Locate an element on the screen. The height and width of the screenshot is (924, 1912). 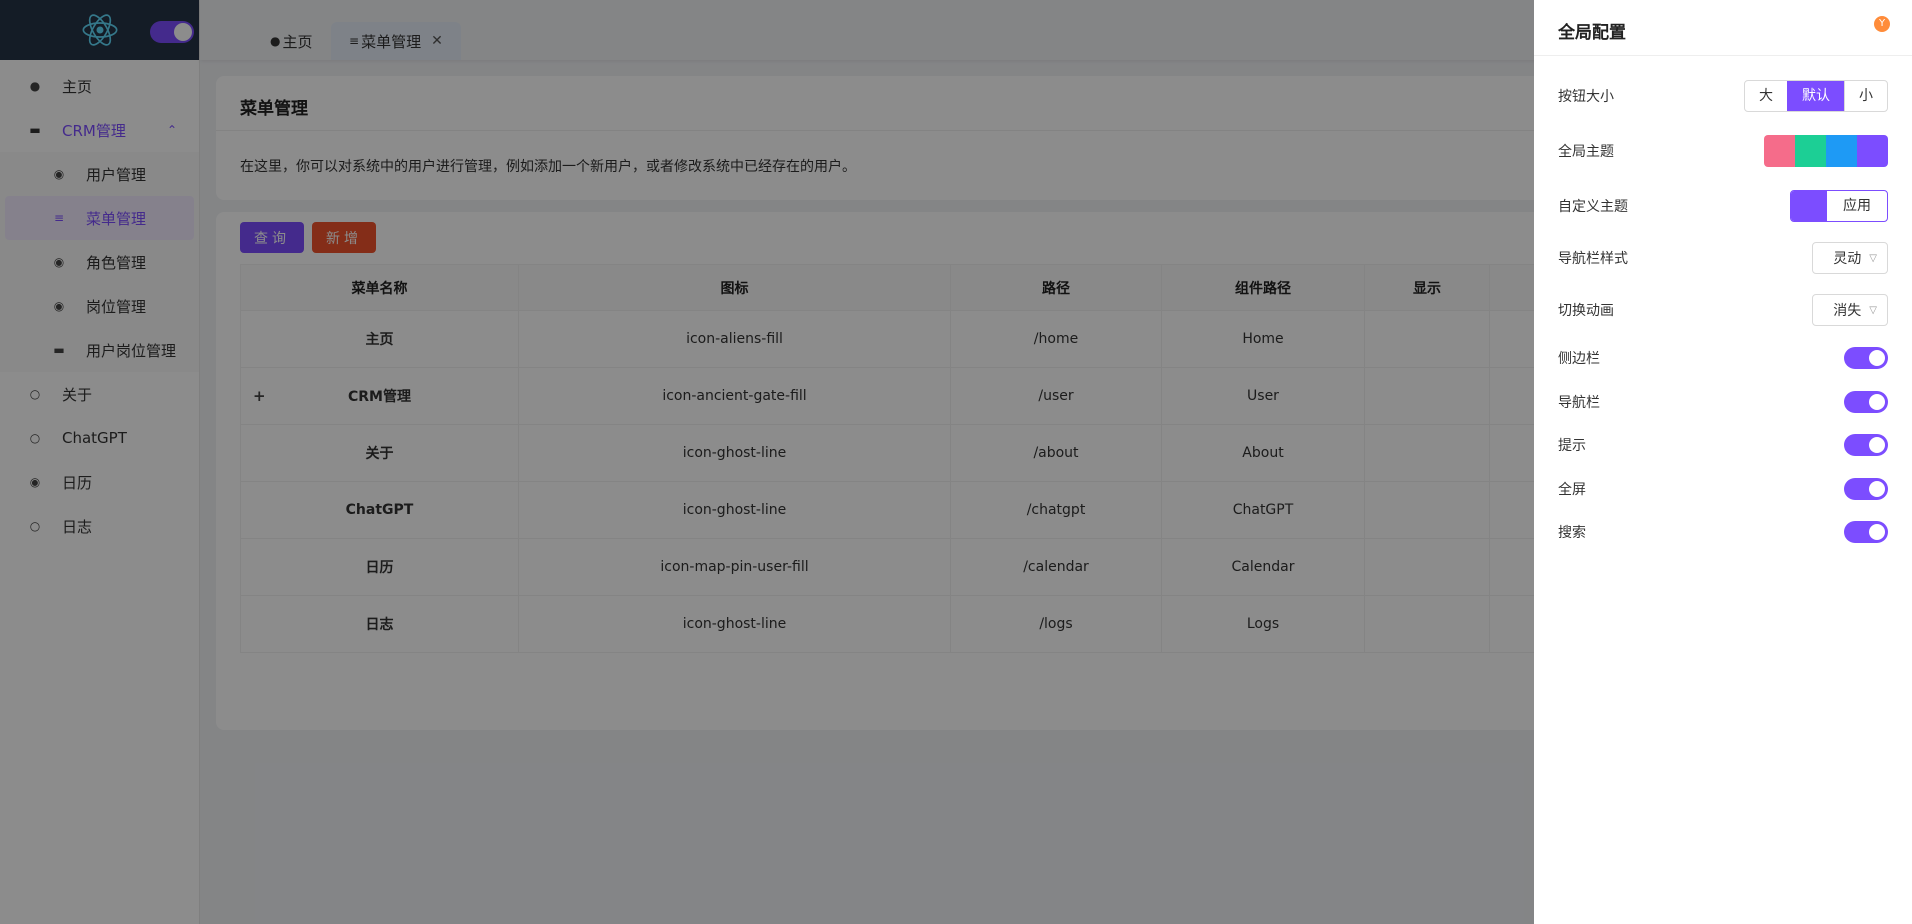
select-value: 消失 is located at coordinates (1847, 311).